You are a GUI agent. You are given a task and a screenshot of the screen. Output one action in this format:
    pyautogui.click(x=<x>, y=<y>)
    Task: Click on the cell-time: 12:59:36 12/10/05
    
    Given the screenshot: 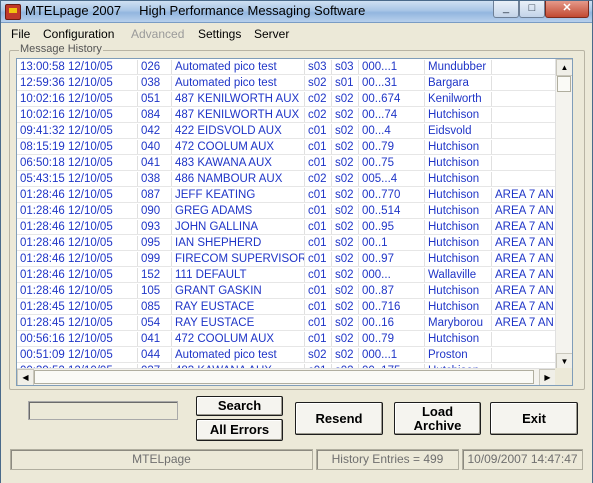 What is the action you would take?
    pyautogui.click(x=77, y=83)
    